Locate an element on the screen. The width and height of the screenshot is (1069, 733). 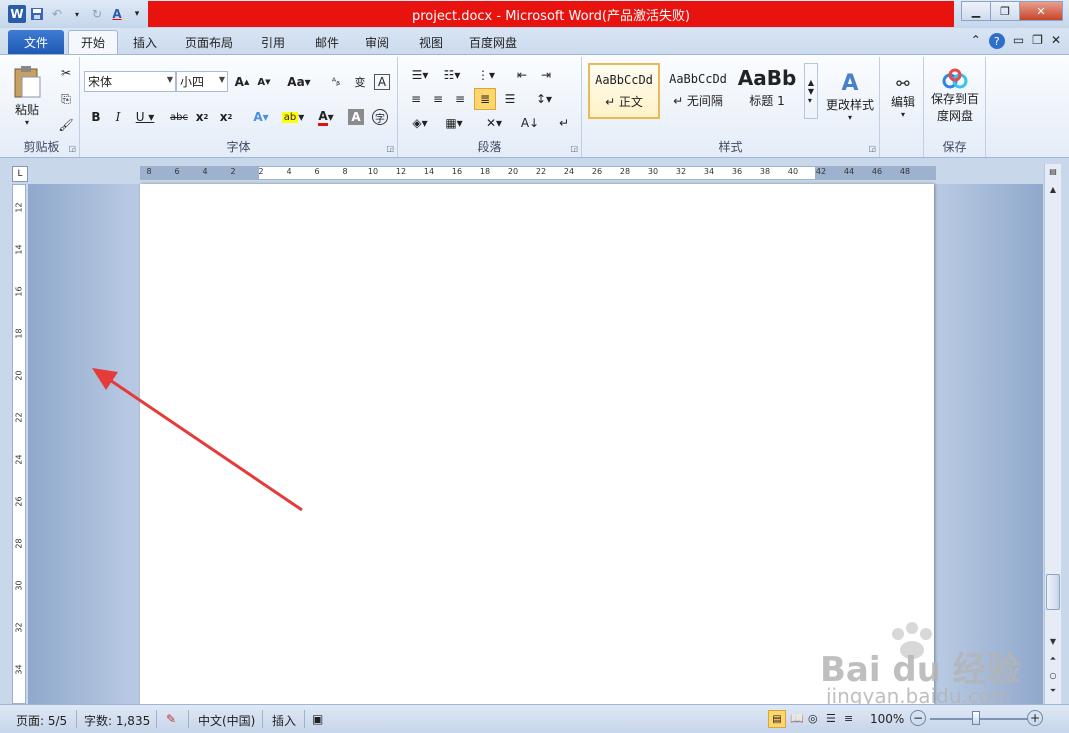
zoom-level: 100% is located at coordinates (887, 719).